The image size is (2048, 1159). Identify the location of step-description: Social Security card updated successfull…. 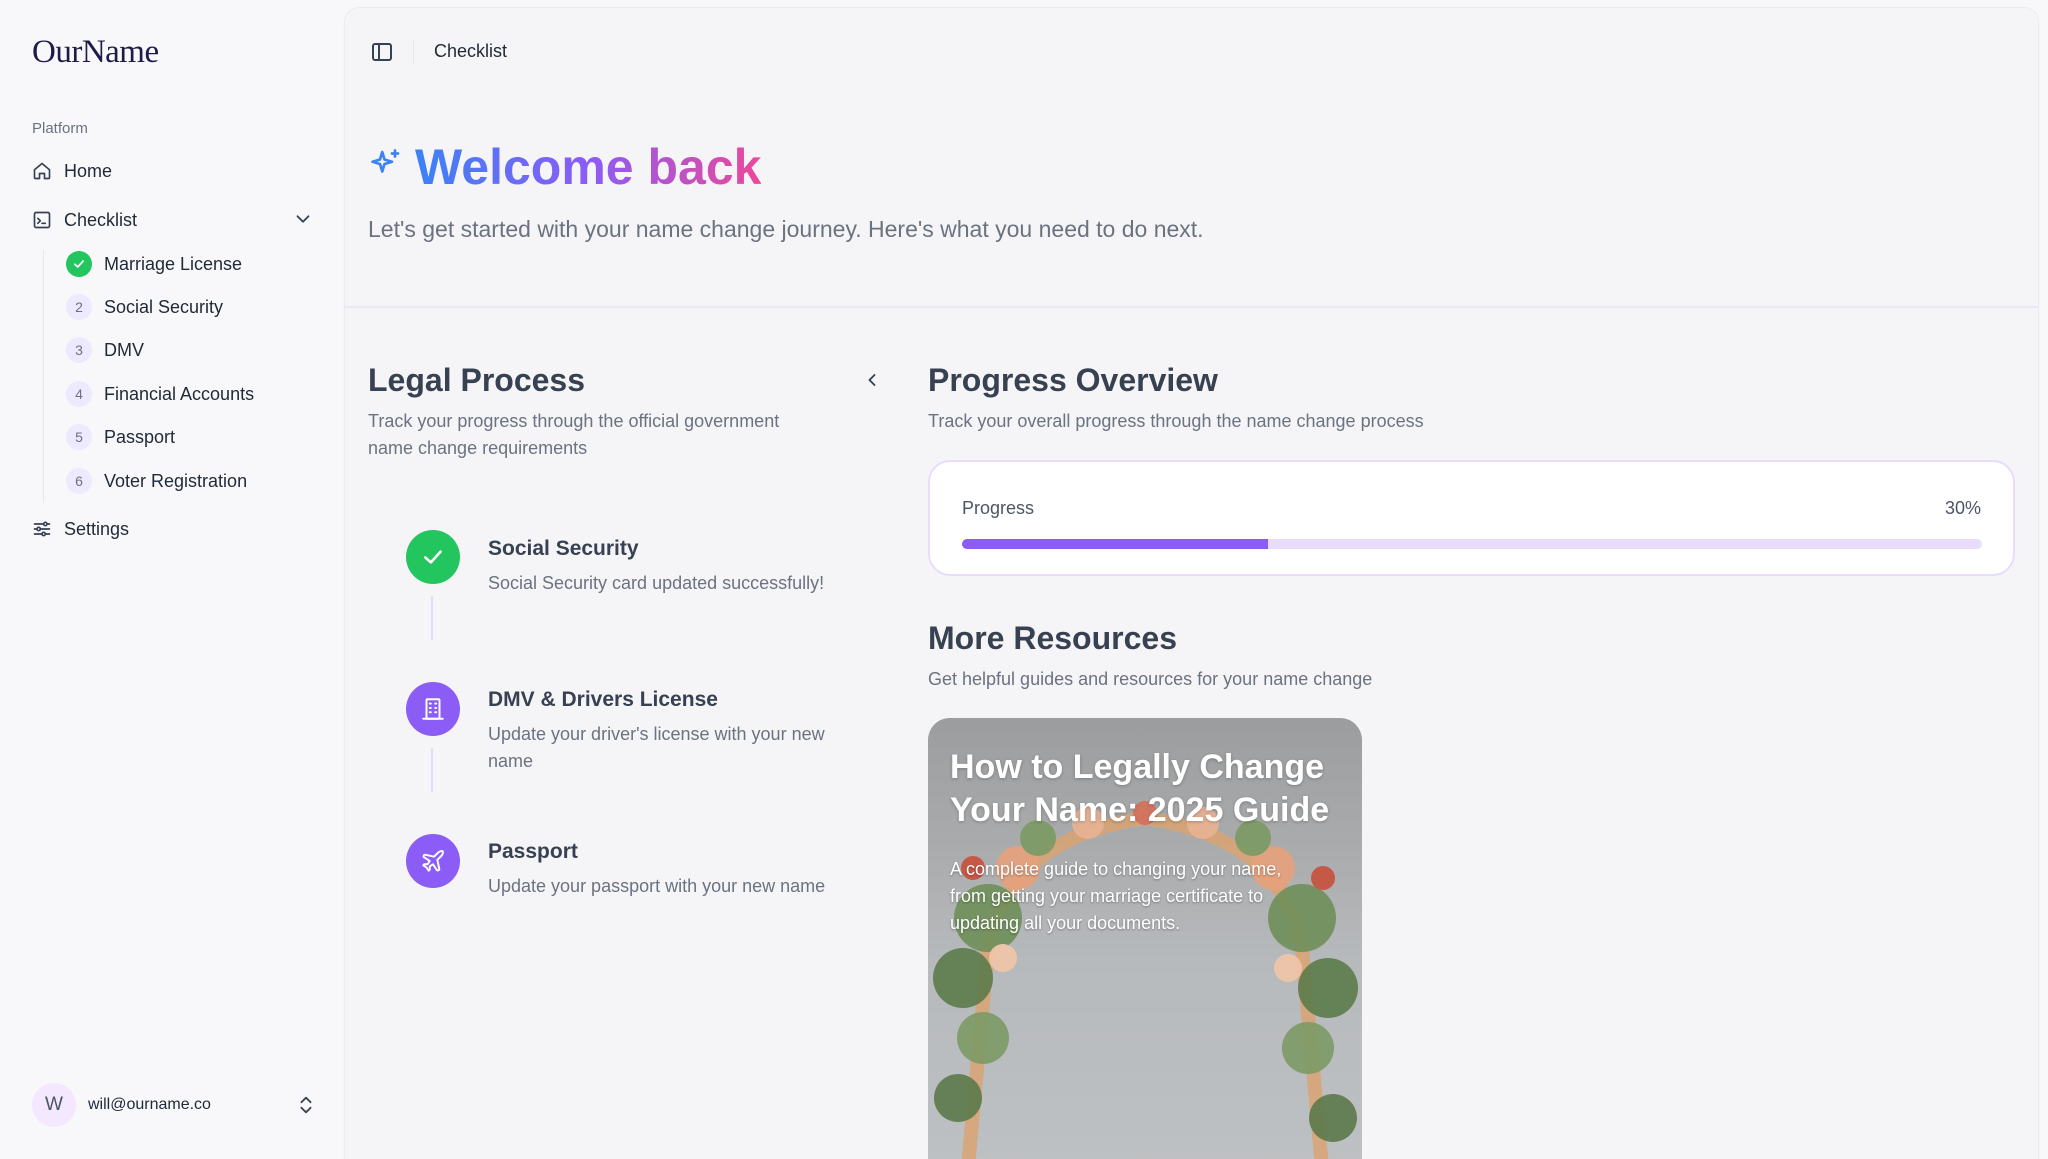
(656, 583).